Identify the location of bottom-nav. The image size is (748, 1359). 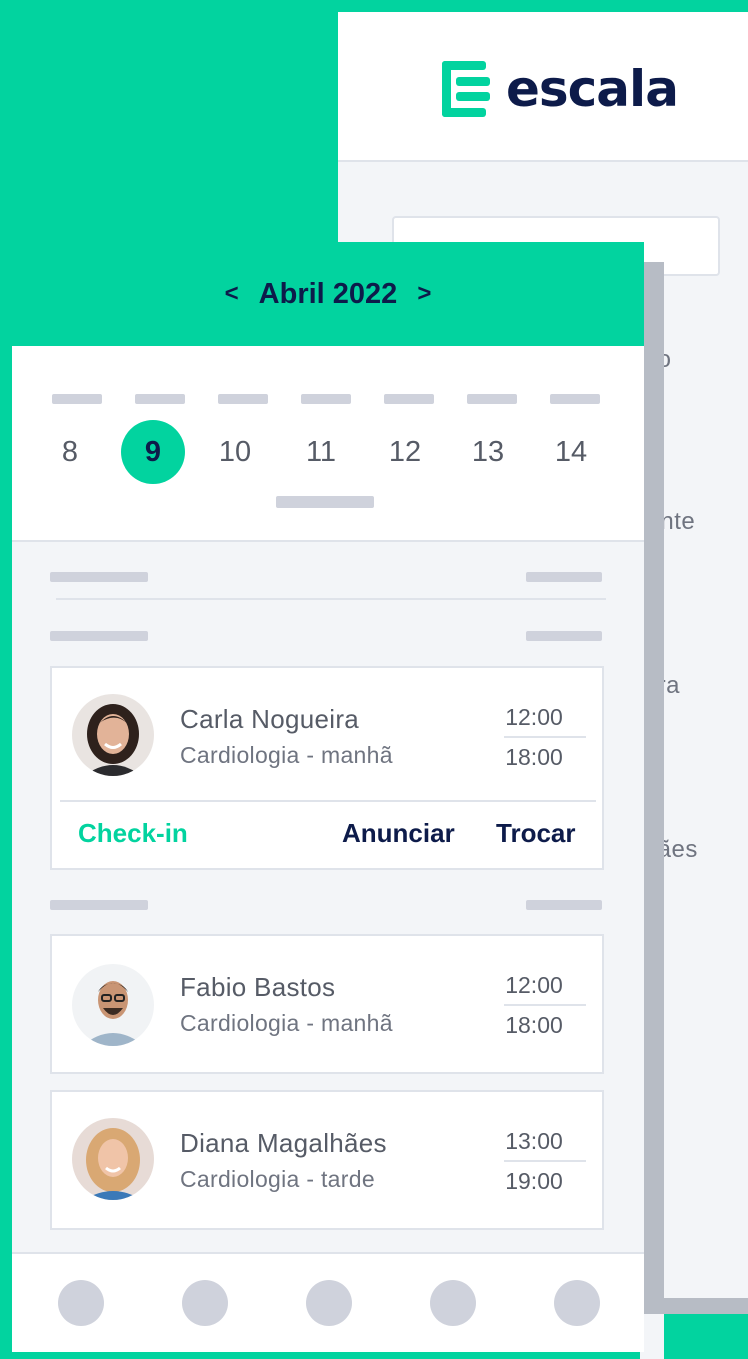
(328, 1302).